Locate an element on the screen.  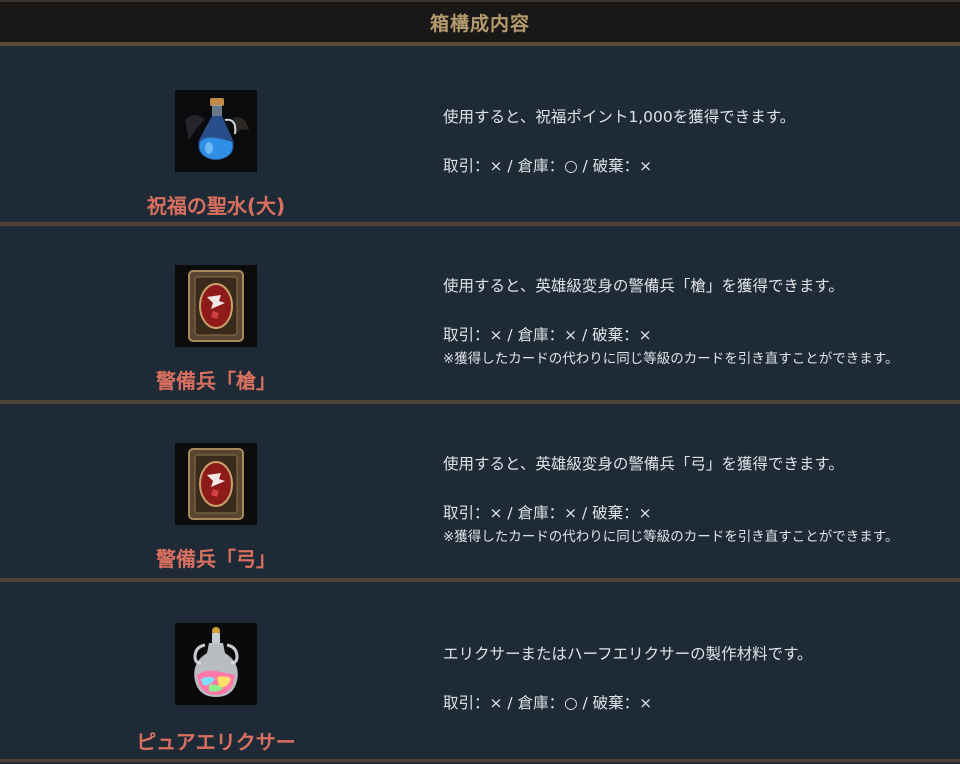
item-left-column: 警備兵「槍」 is located at coordinates (216, 313).